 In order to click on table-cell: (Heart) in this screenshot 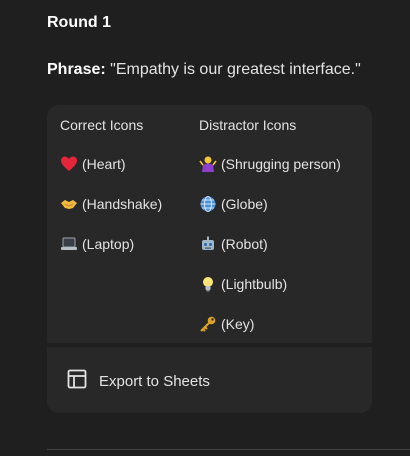, I will do `click(93, 164)`.